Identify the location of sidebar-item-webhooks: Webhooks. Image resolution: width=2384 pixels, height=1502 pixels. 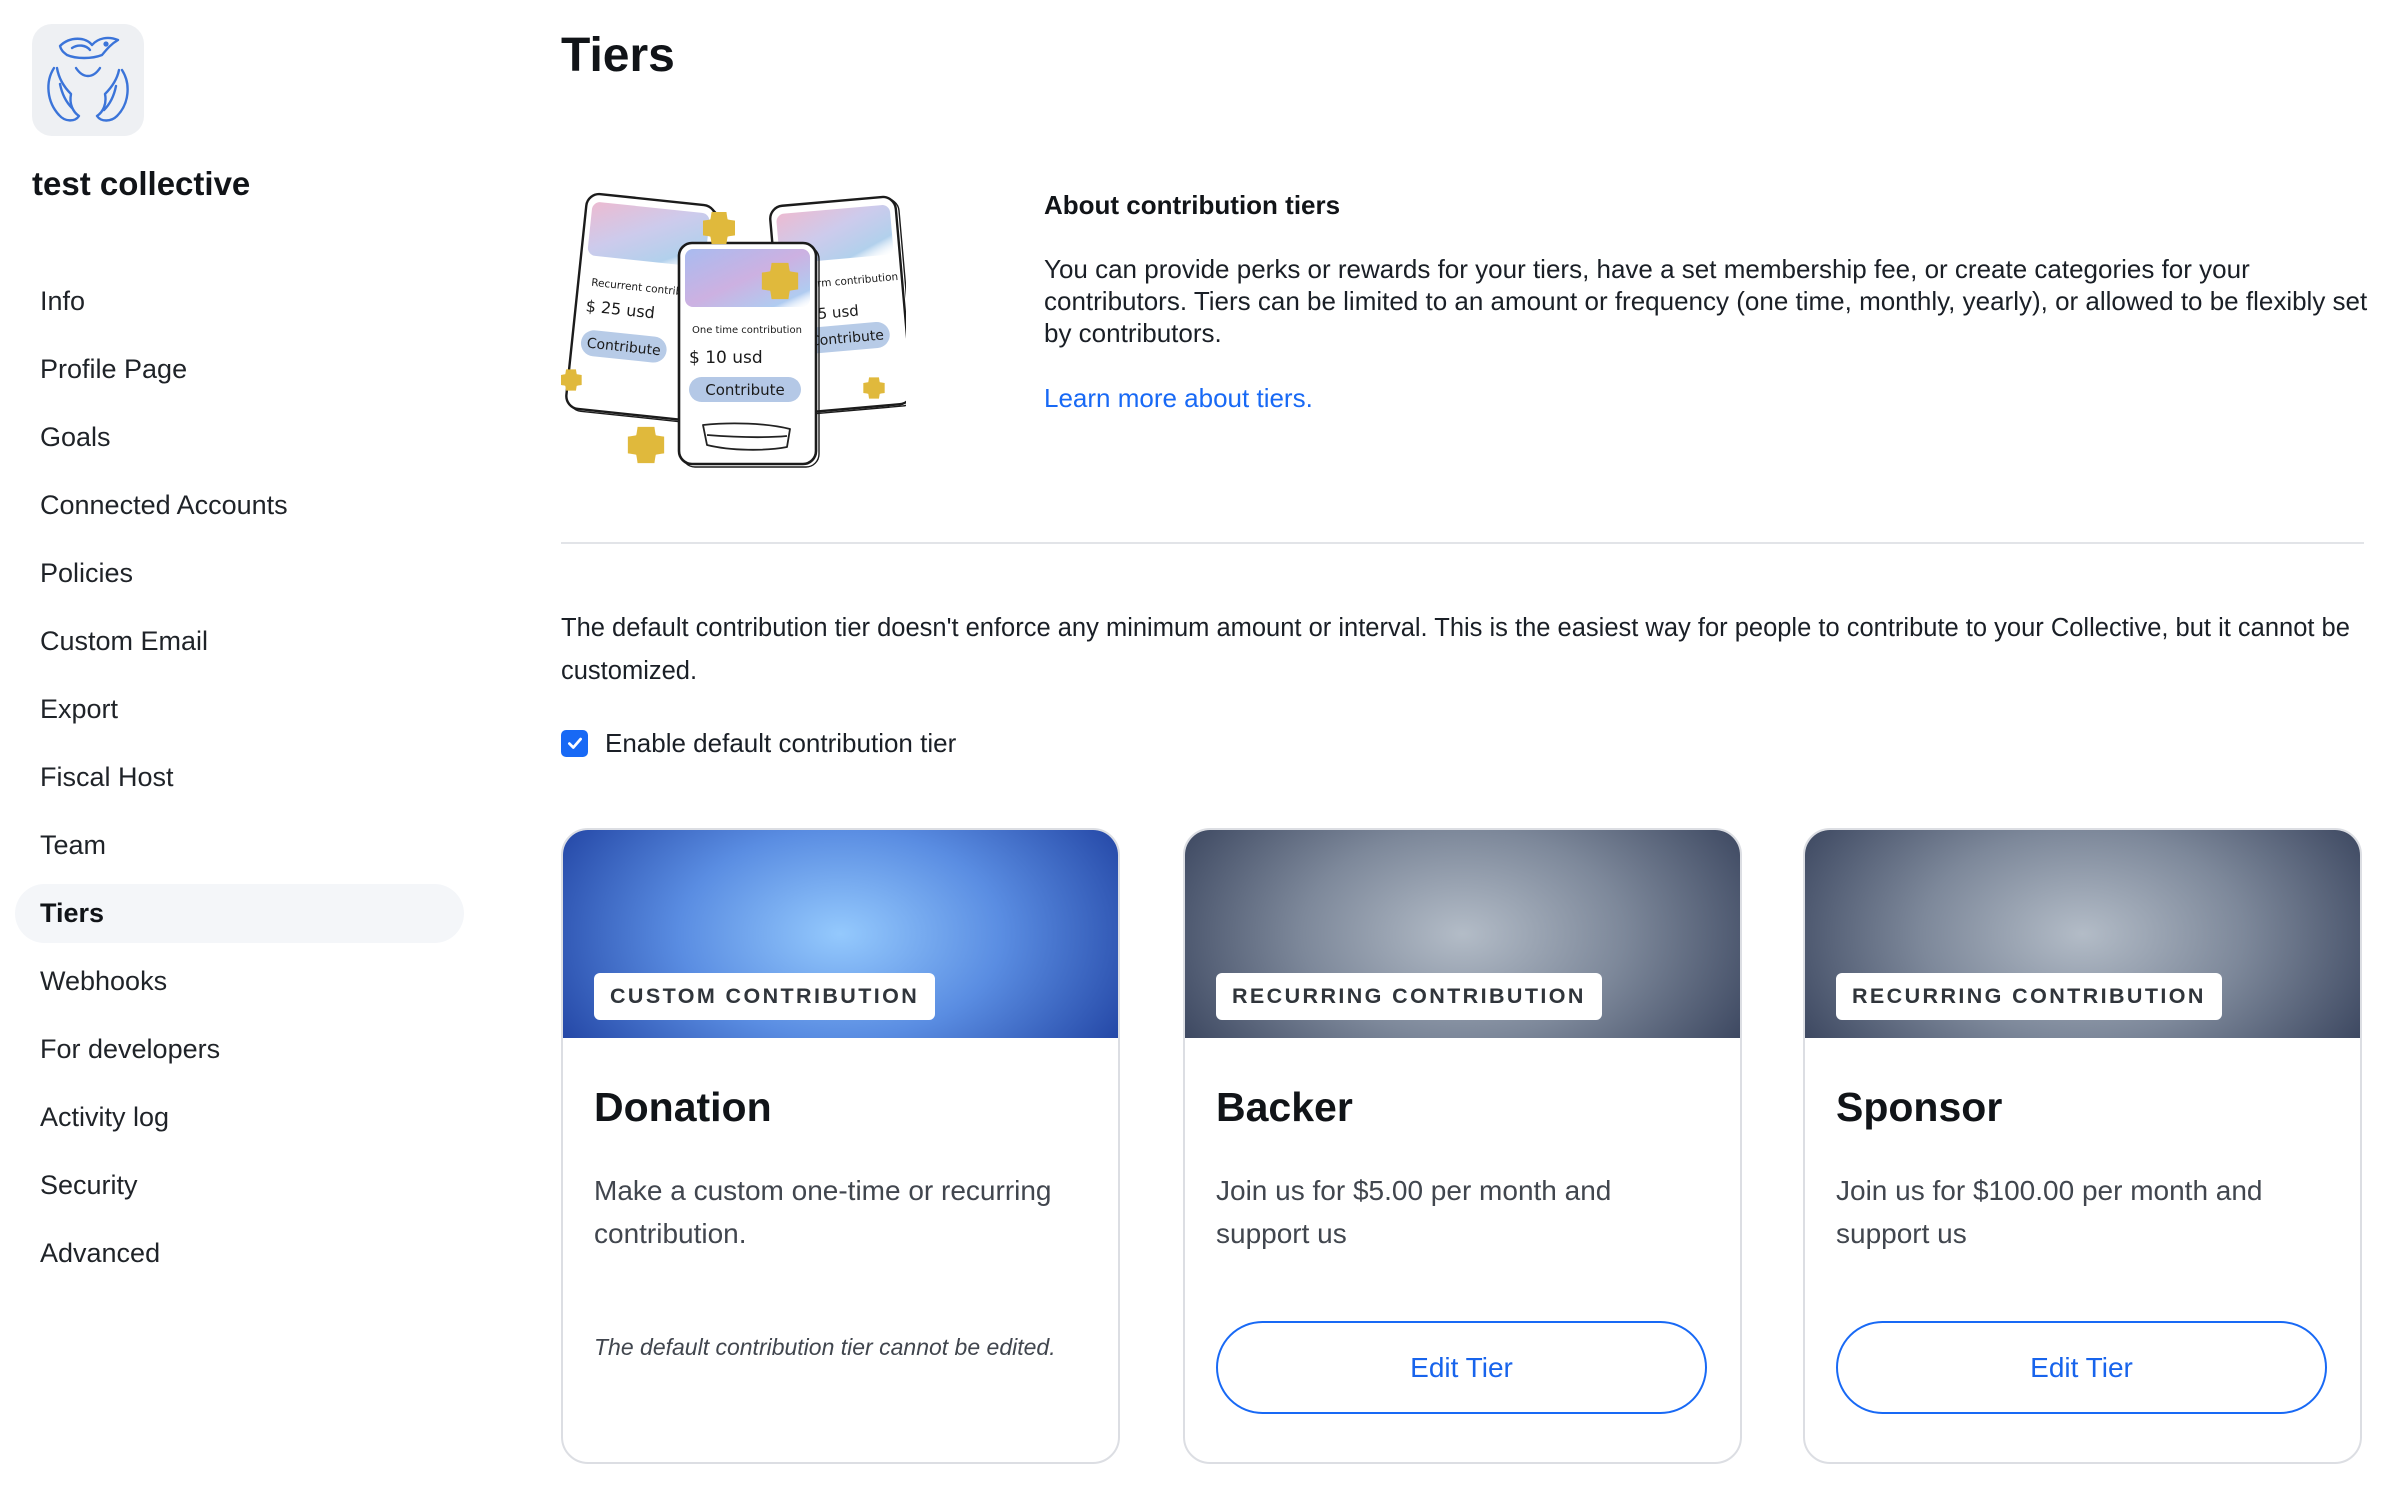
(239, 981).